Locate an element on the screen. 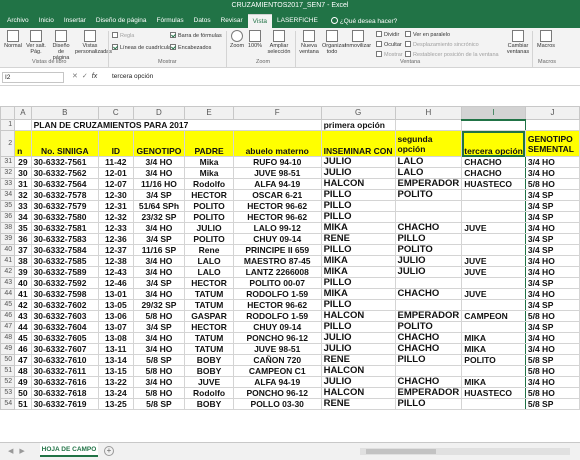  freeze-panes-button: Inmovilizar is located at coordinates (358, 39).